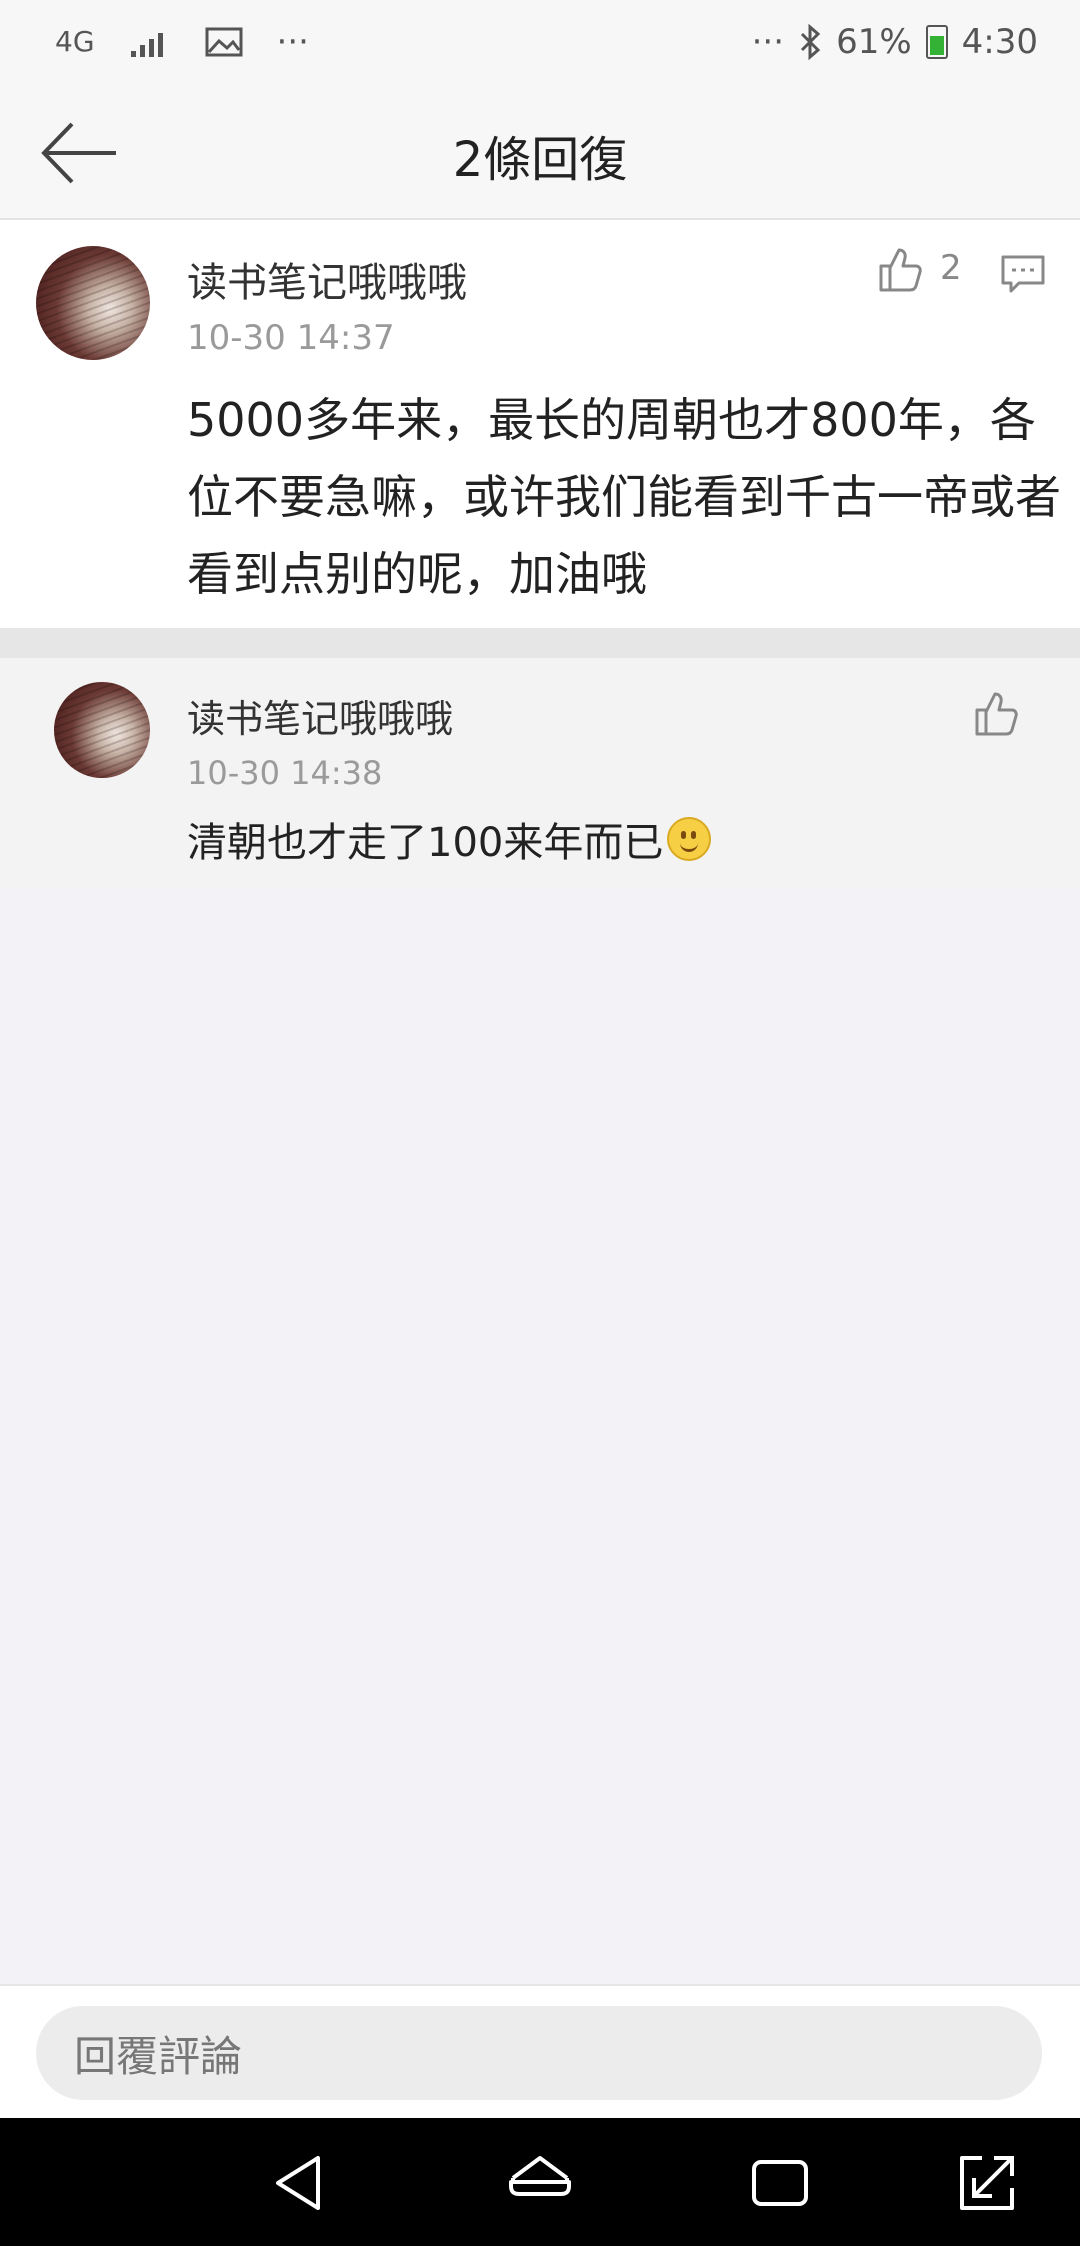 The width and height of the screenshot is (1080, 2246). What do you see at coordinates (951, 268) in the screenshot?
I see `like-count: 2` at bounding box center [951, 268].